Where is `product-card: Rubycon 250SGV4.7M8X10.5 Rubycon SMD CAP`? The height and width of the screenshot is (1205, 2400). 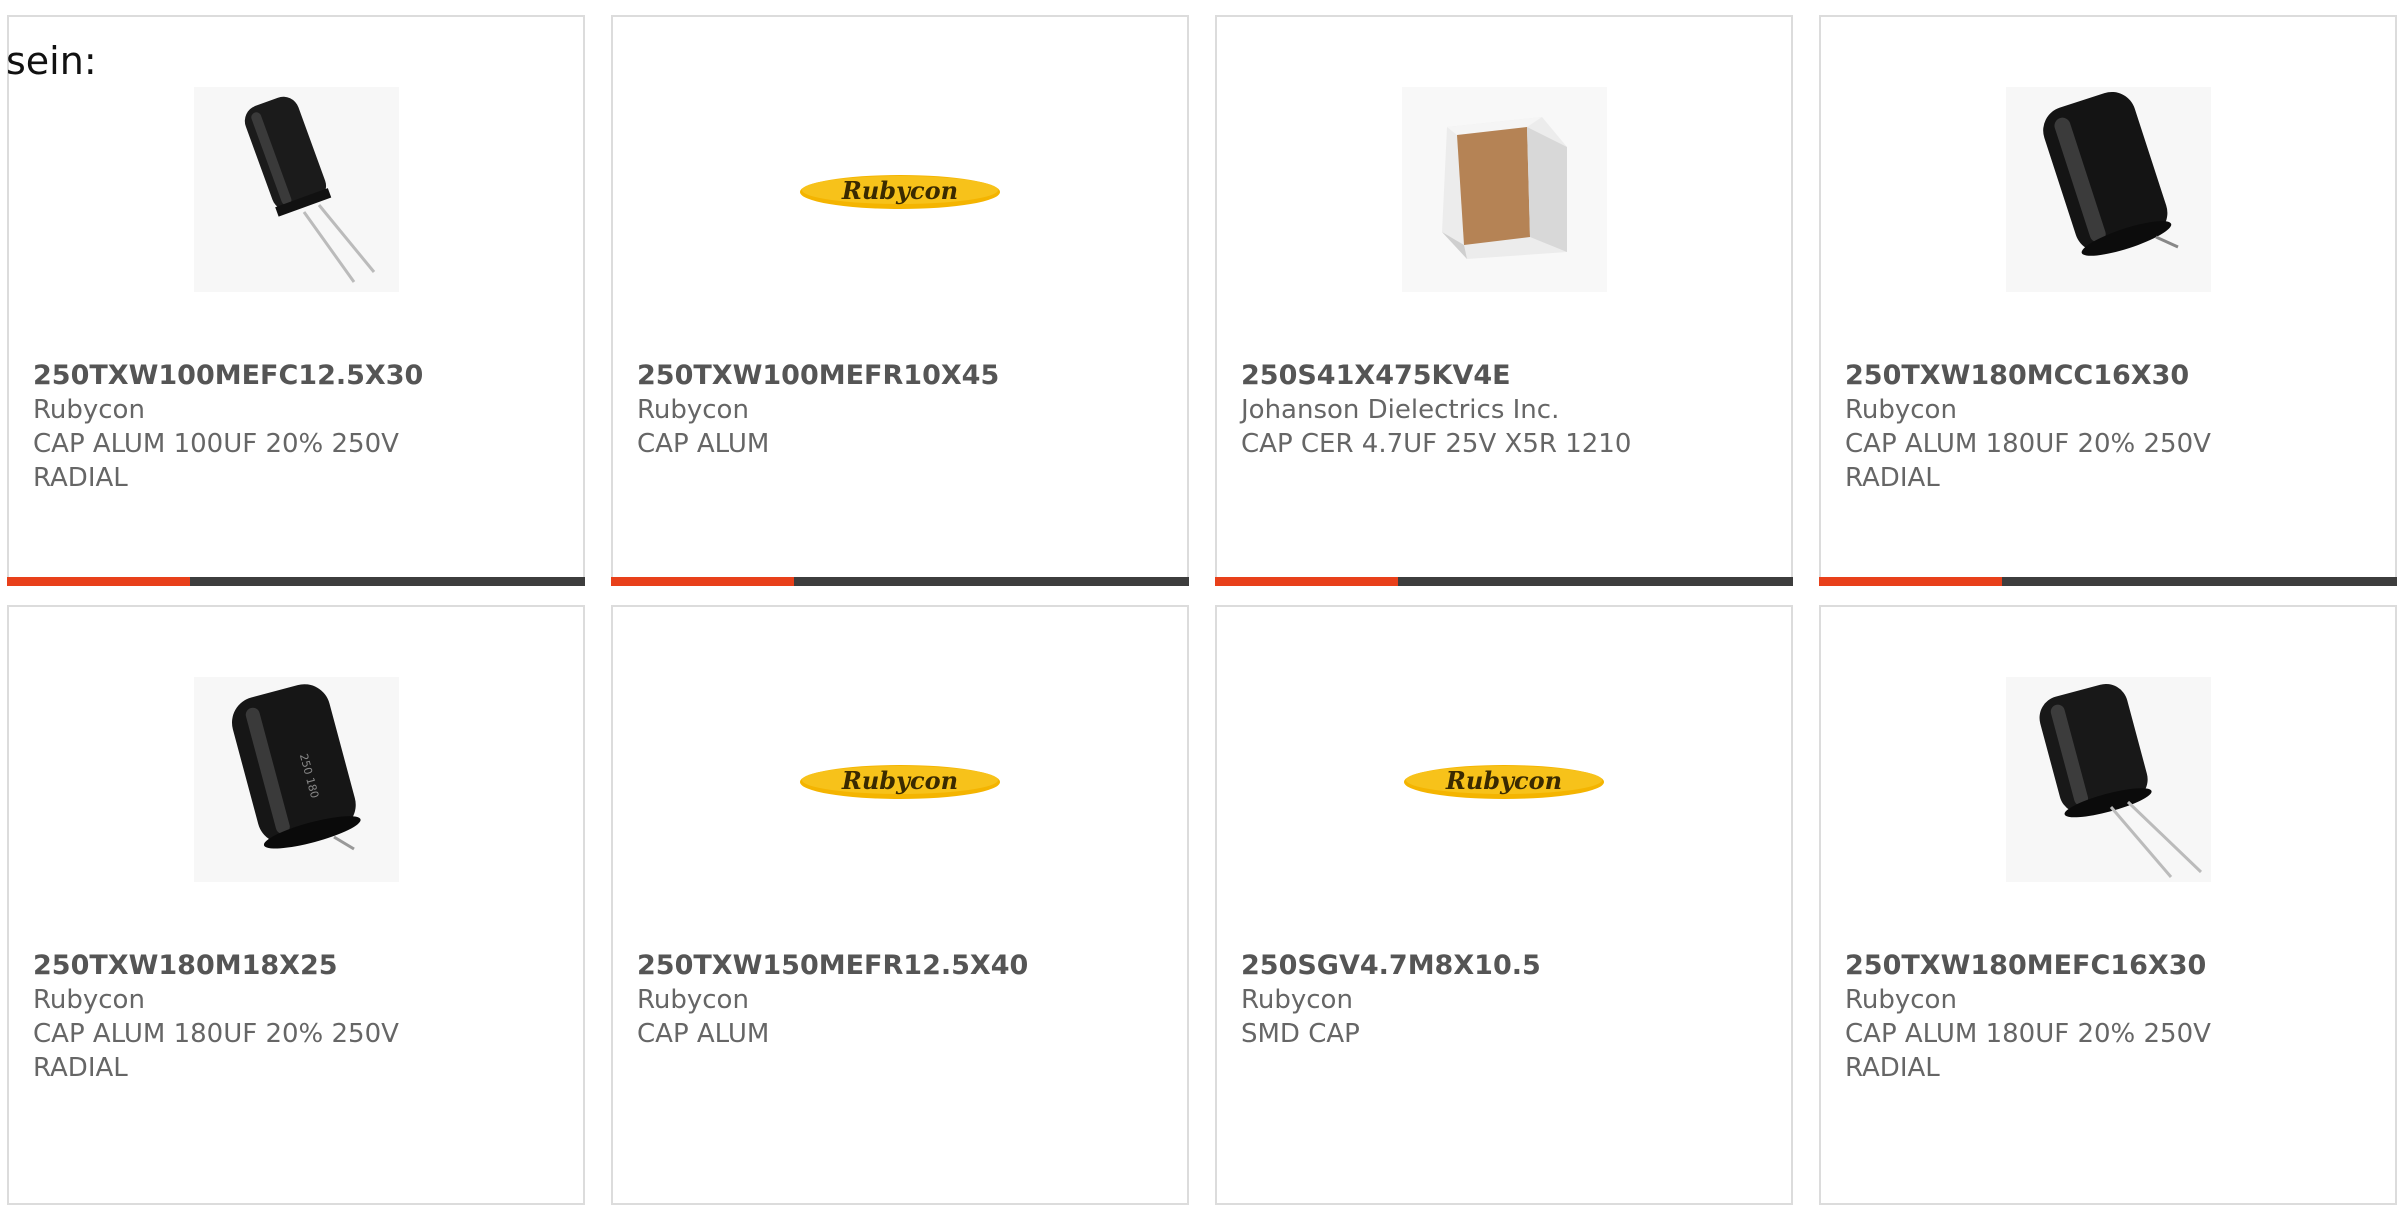 product-card: Rubycon 250SGV4.7M8X10.5 Rubycon SMD CAP is located at coordinates (1504, 905).